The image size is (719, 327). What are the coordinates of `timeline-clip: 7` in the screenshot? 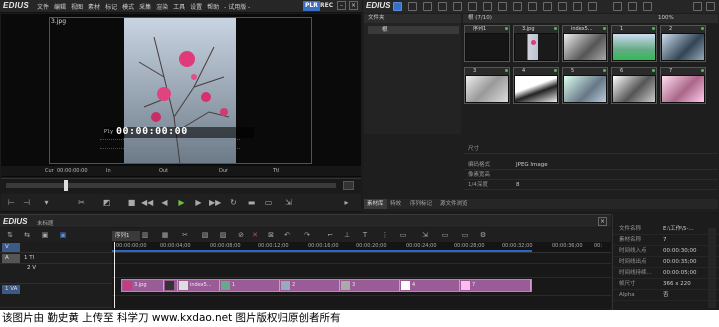 It's located at (495, 285).